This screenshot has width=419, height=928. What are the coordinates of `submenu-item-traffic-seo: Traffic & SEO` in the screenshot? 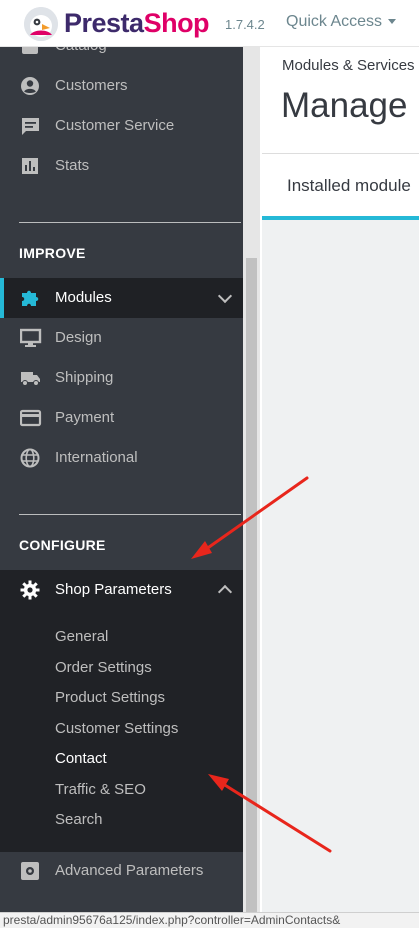 It's located at (100, 789).